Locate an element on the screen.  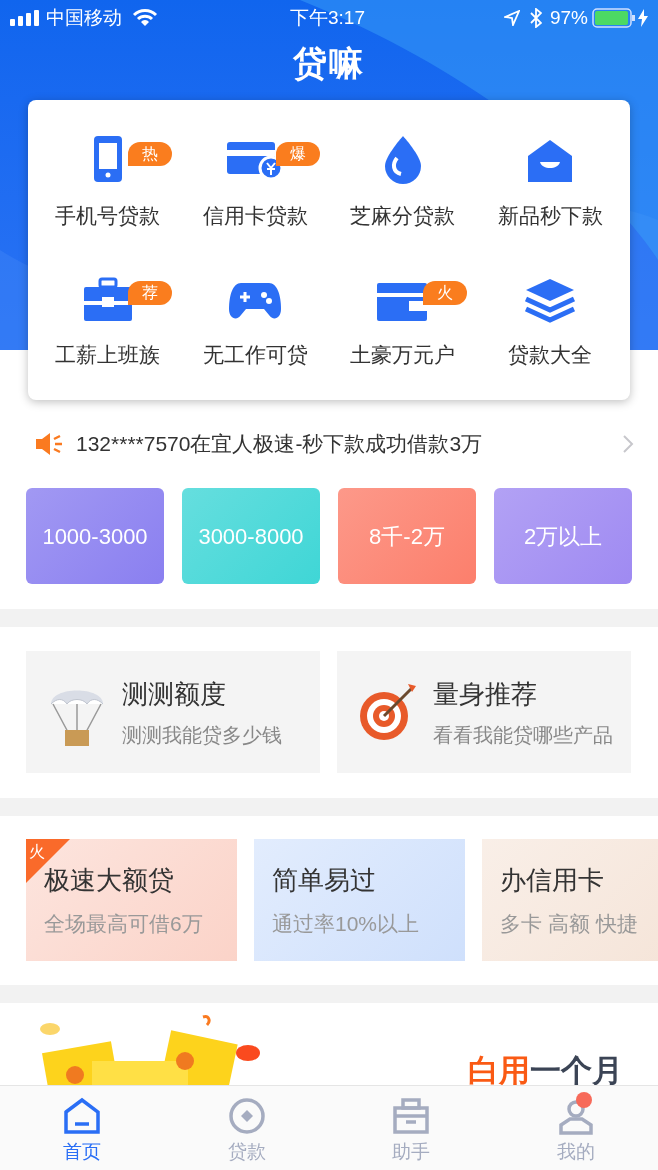
tool-title: 量身推荐 is located at coordinates (485, 694).